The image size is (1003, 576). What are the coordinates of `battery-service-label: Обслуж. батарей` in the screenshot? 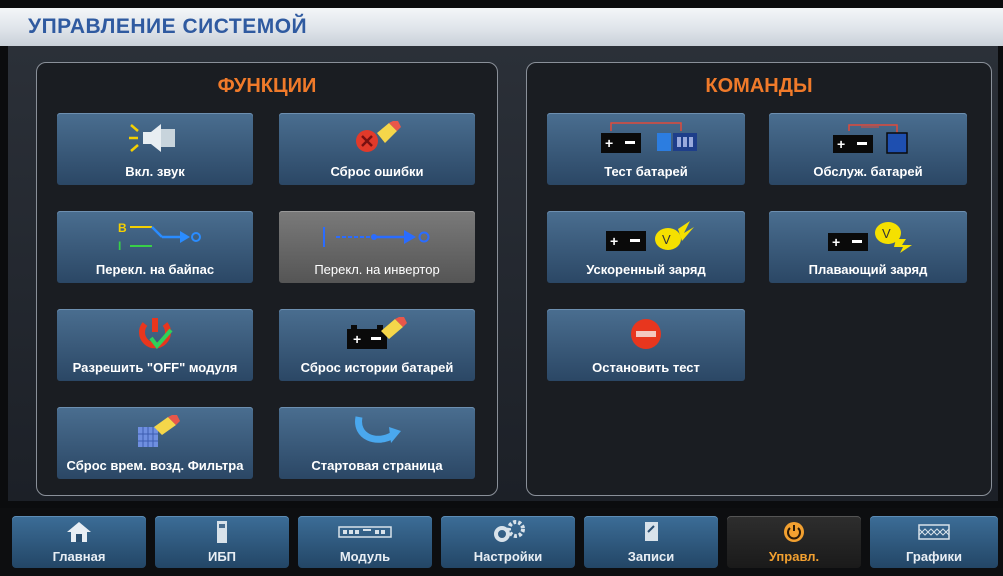 It's located at (868, 171).